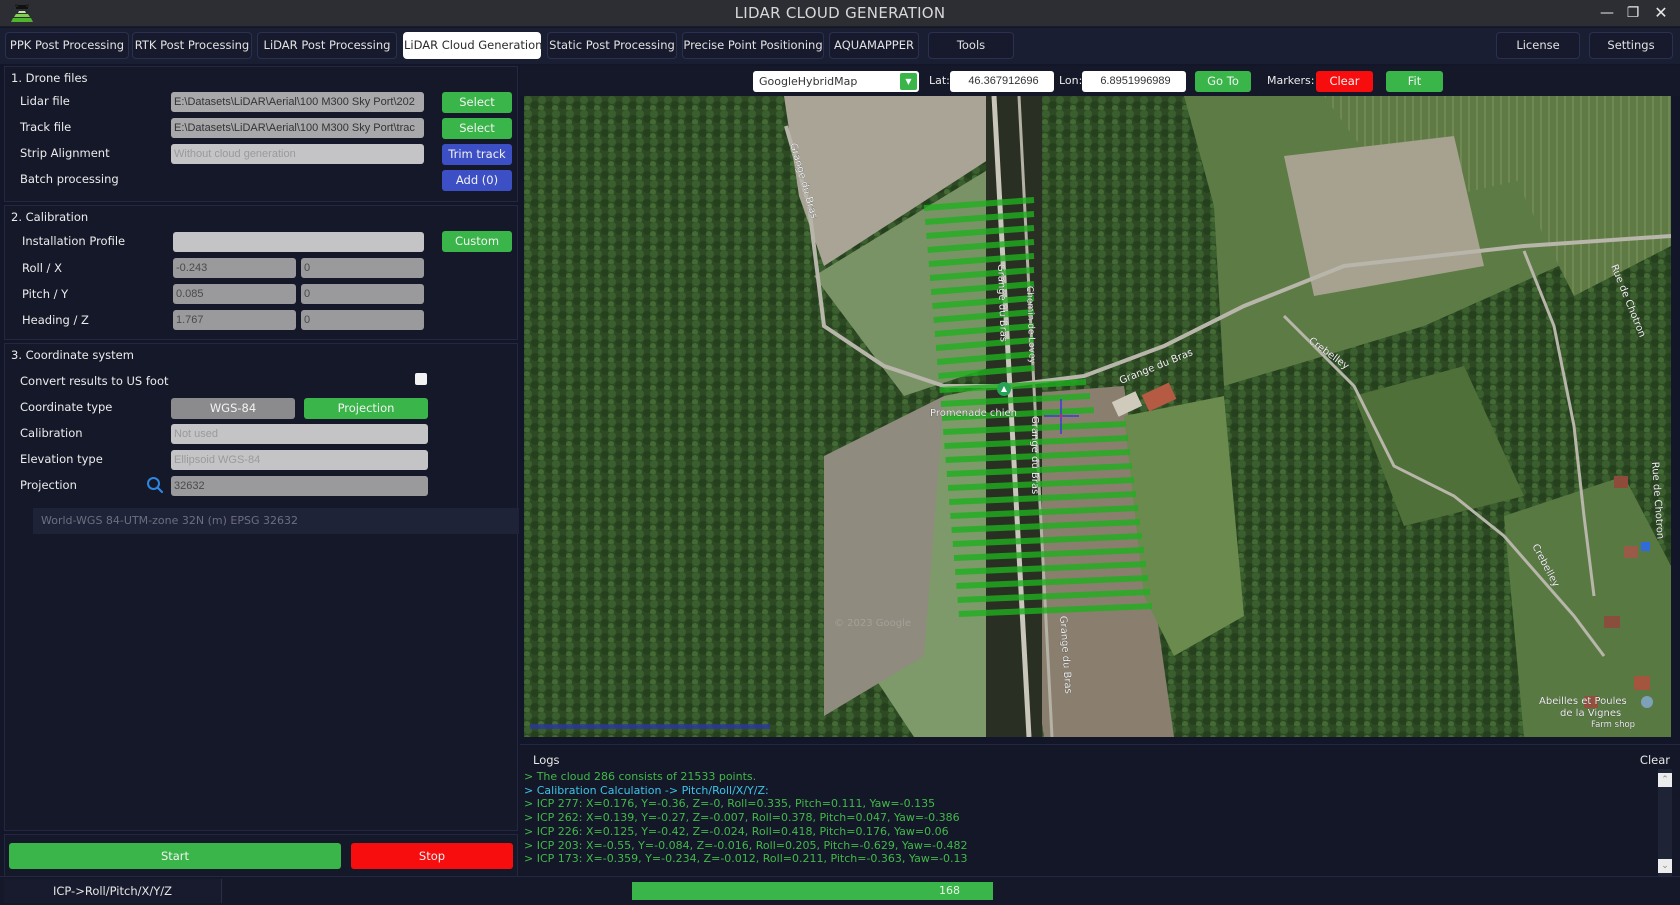  Describe the element at coordinates (1661, 13) in the screenshot. I see `close-button: ✕` at that location.